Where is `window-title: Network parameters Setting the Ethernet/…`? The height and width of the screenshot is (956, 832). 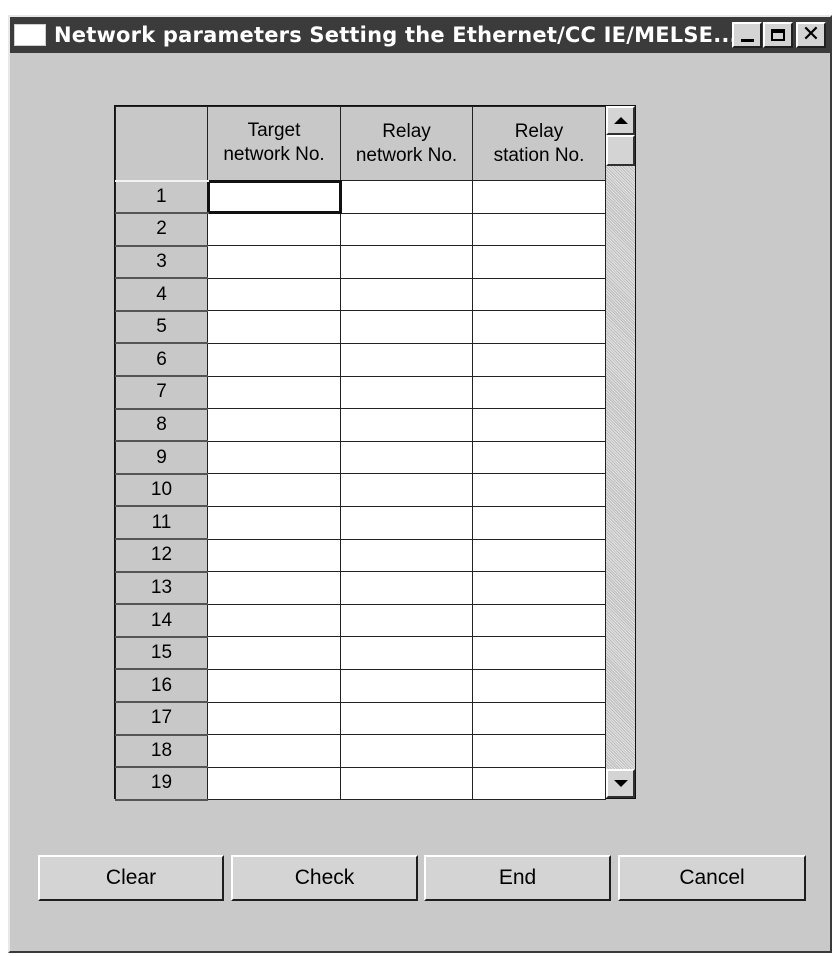
window-title: Network parameters Setting the Ethernet/… is located at coordinates (396, 35).